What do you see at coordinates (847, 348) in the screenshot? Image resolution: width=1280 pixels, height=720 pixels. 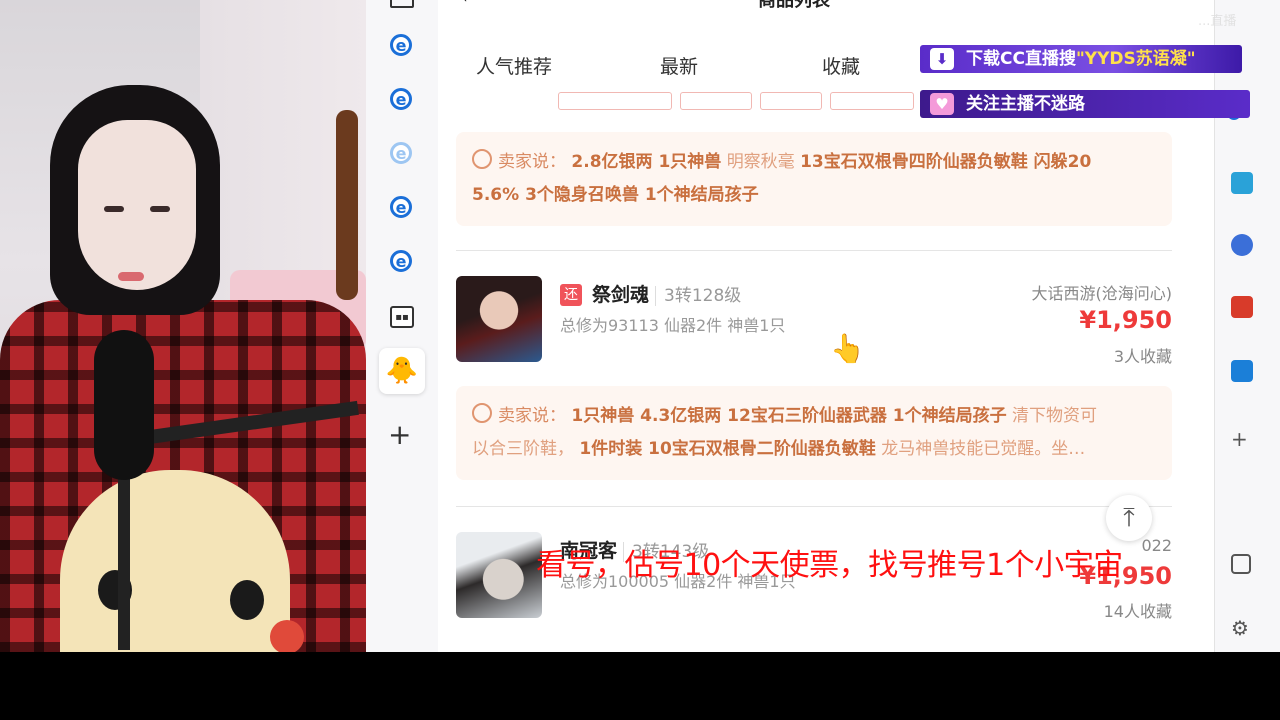 I see `hand-cursor-icon: 👆` at bounding box center [847, 348].